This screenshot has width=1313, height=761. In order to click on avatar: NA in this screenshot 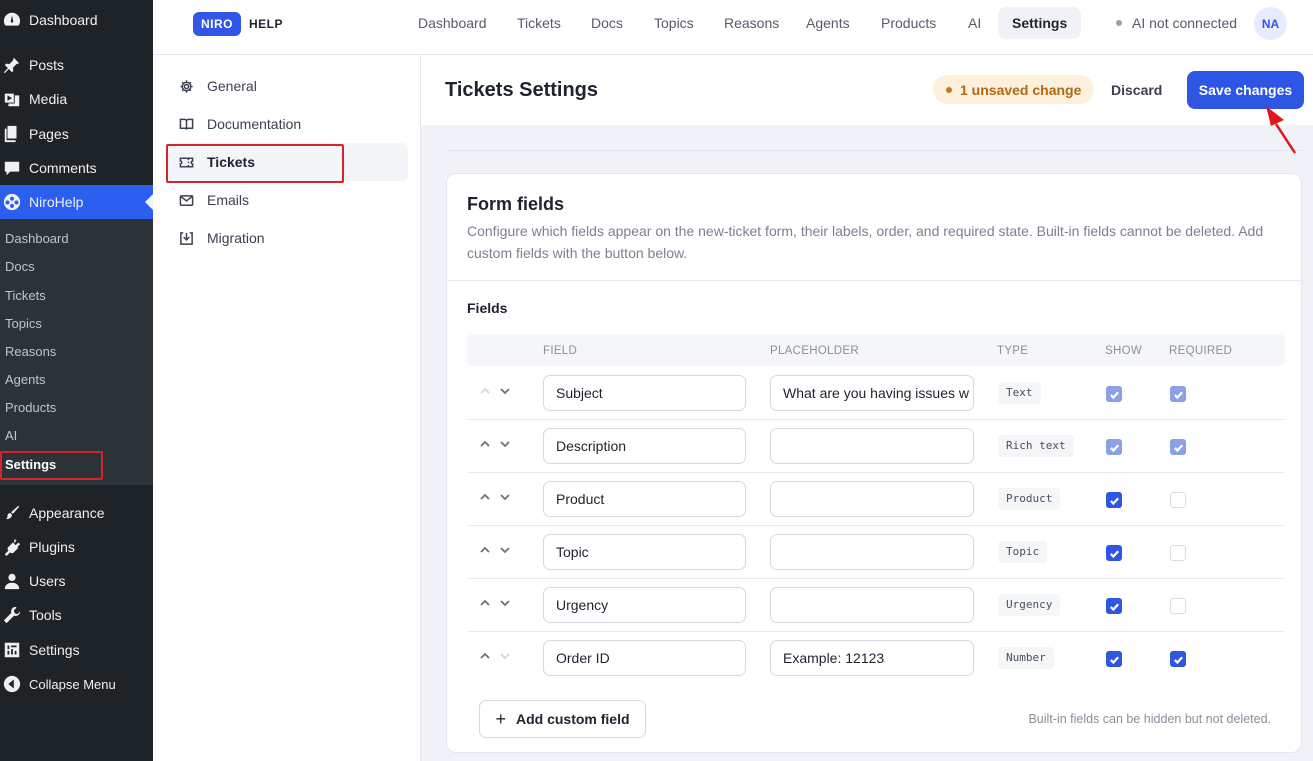, I will do `click(1270, 23)`.